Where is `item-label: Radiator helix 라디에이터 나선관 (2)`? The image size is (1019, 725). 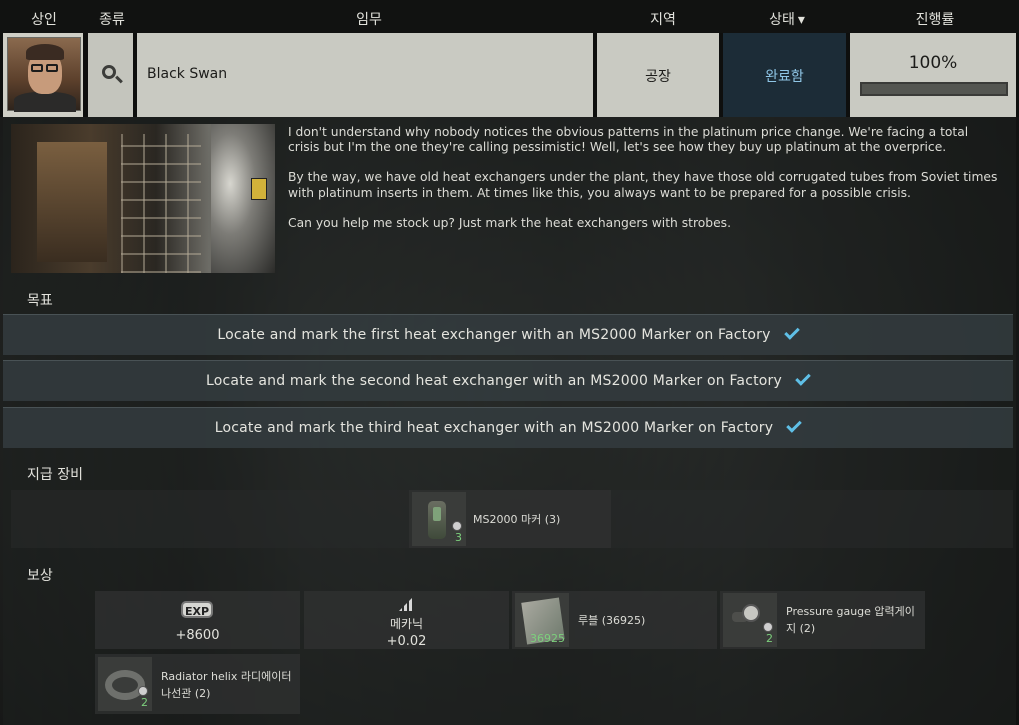
item-label: Radiator helix 라디에이터 나선관 (2) is located at coordinates (229, 685).